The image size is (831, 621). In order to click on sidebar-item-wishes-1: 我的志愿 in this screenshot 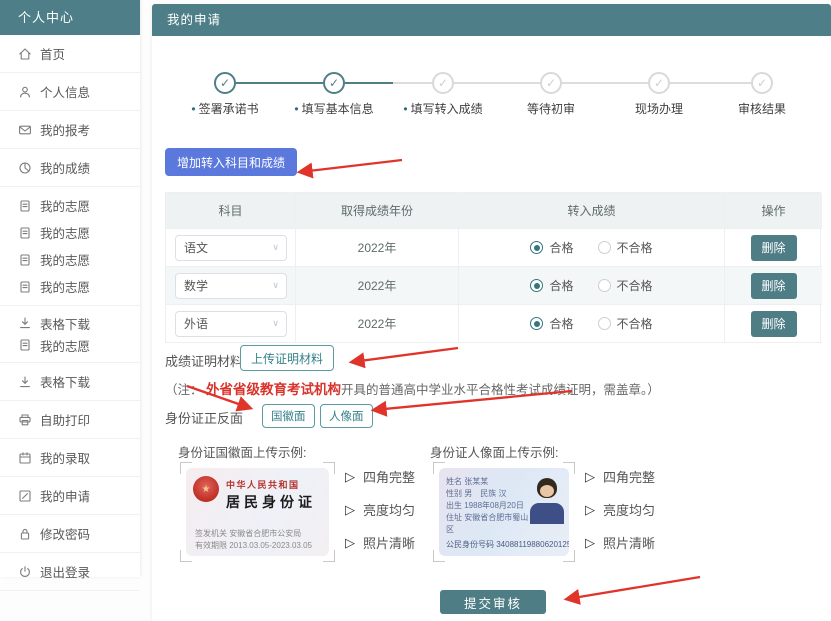, I will do `click(70, 205)`.